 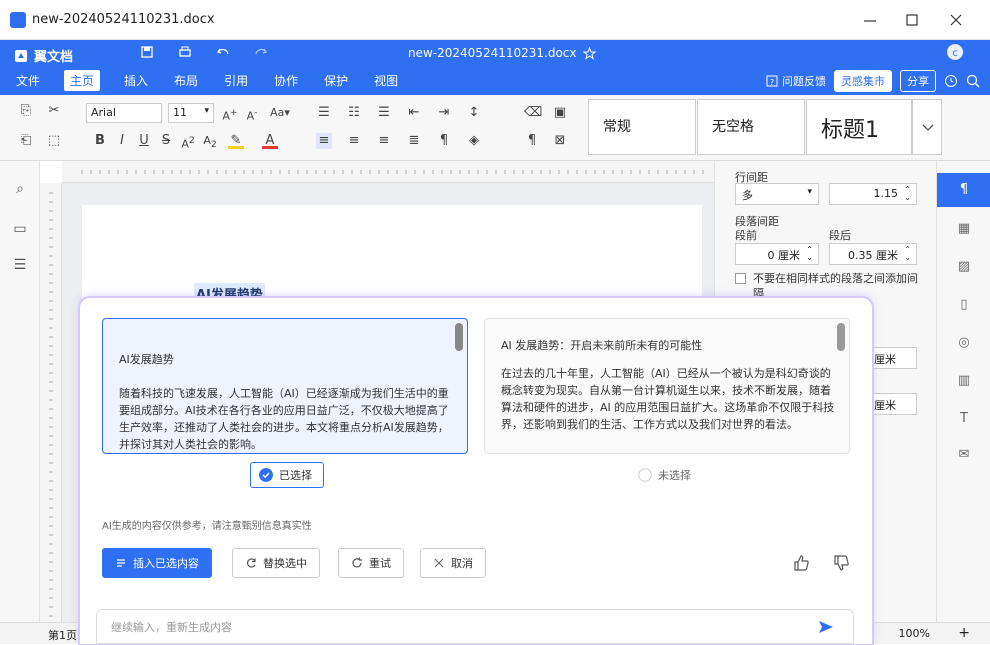 What do you see at coordinates (955, 52) in the screenshot?
I see `user-avatar: c` at bounding box center [955, 52].